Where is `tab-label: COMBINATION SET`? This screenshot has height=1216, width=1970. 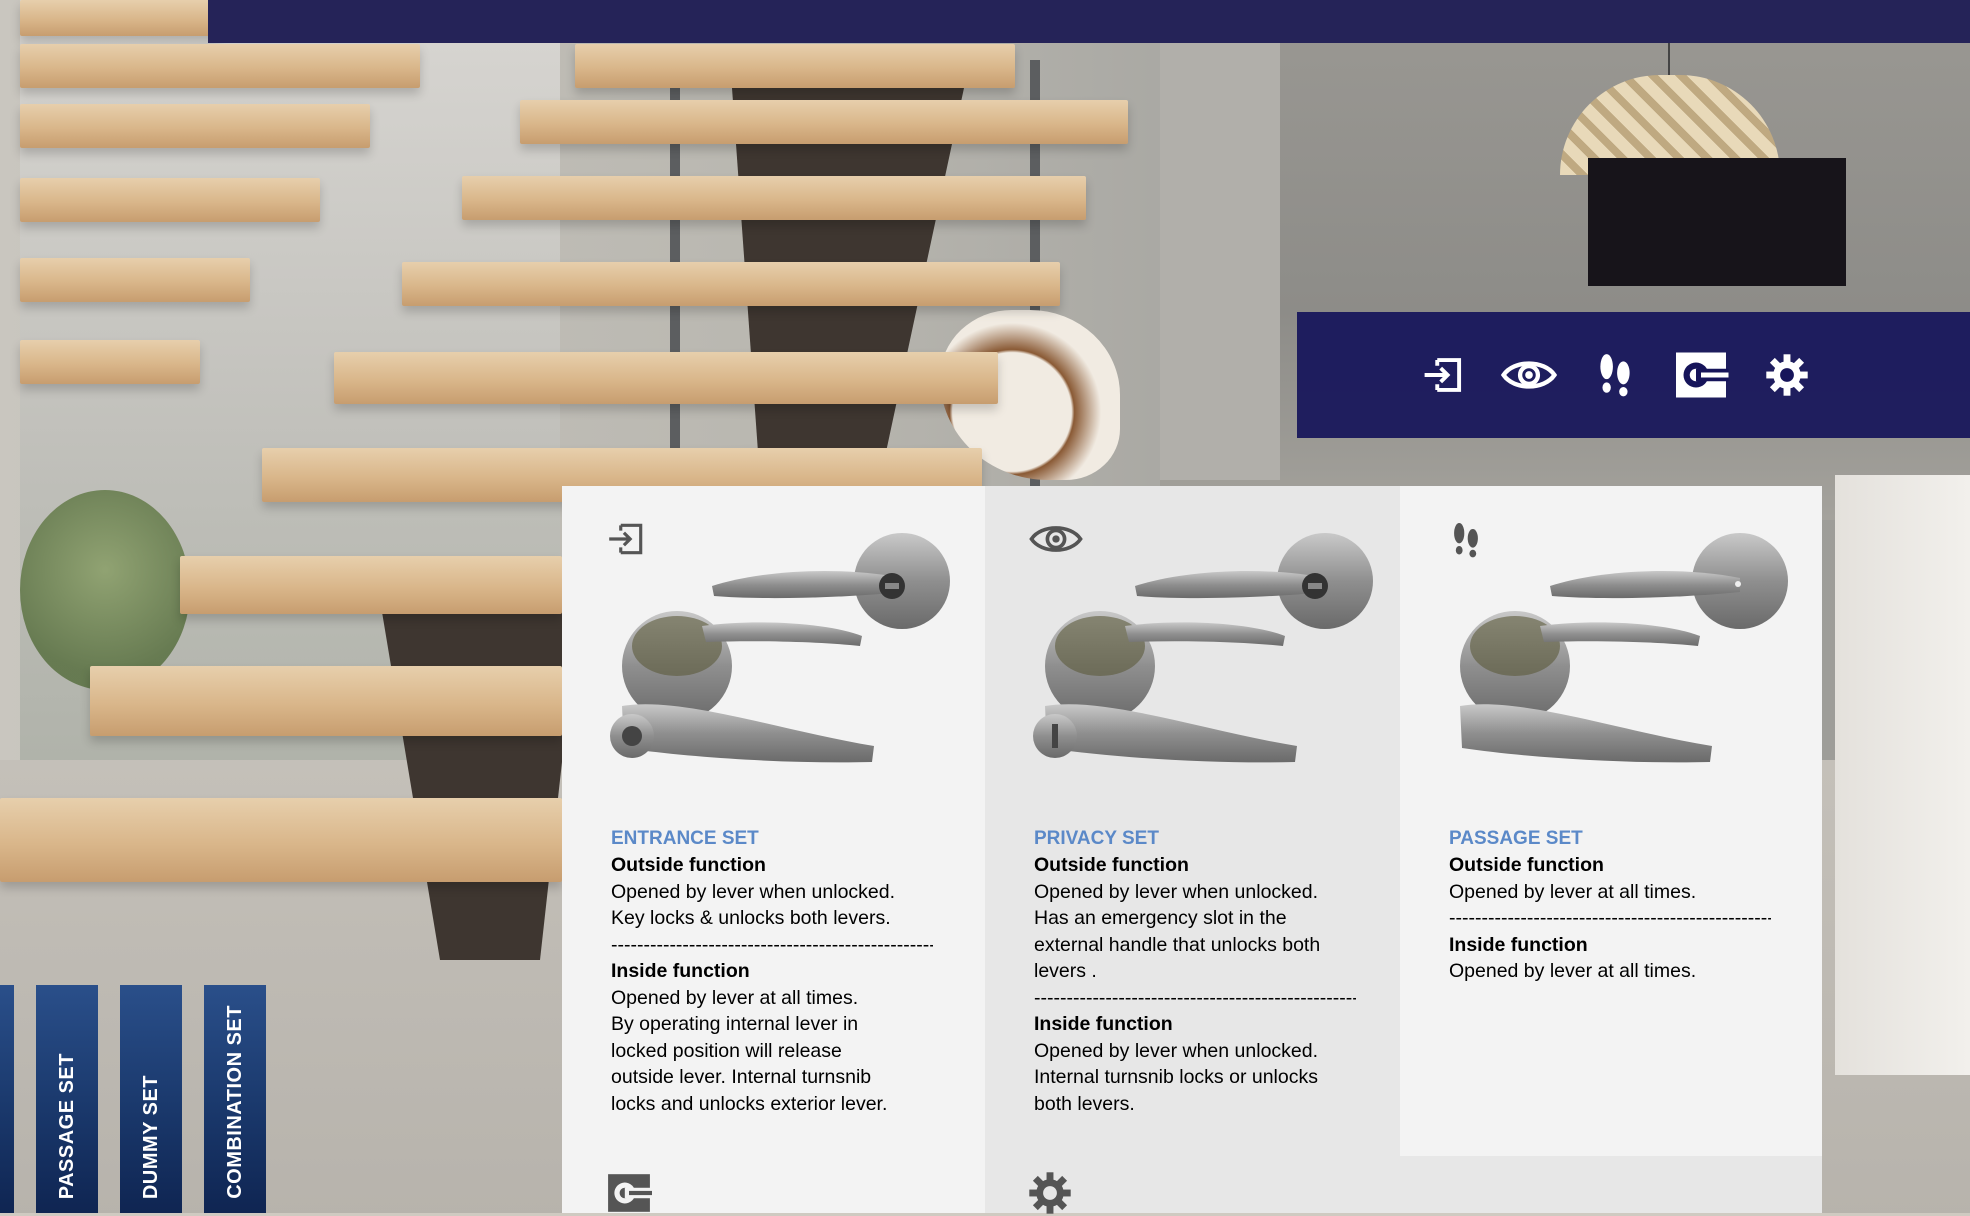
tab-label: COMBINATION SET is located at coordinates (234, 1102).